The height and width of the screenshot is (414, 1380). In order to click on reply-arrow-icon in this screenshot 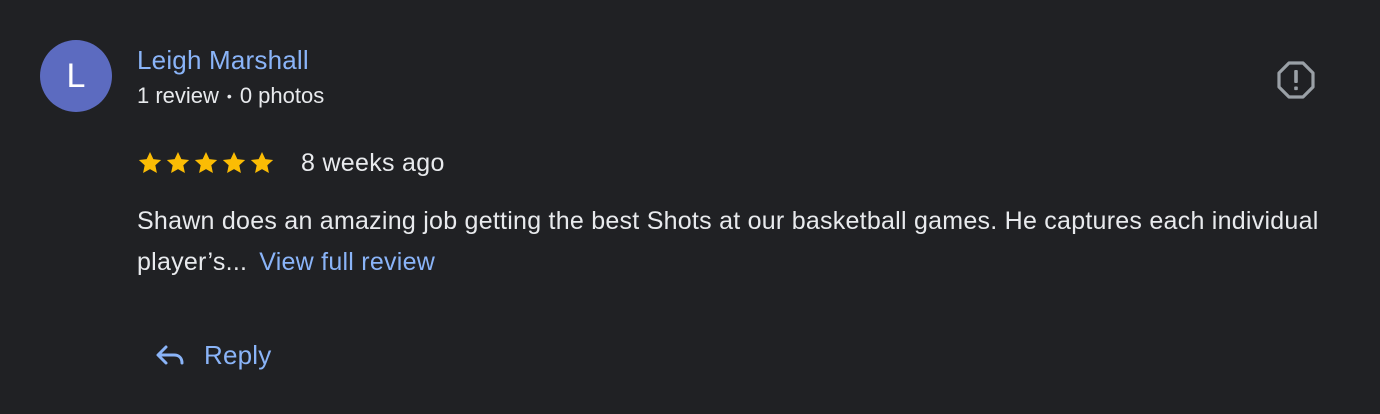, I will do `click(170, 355)`.